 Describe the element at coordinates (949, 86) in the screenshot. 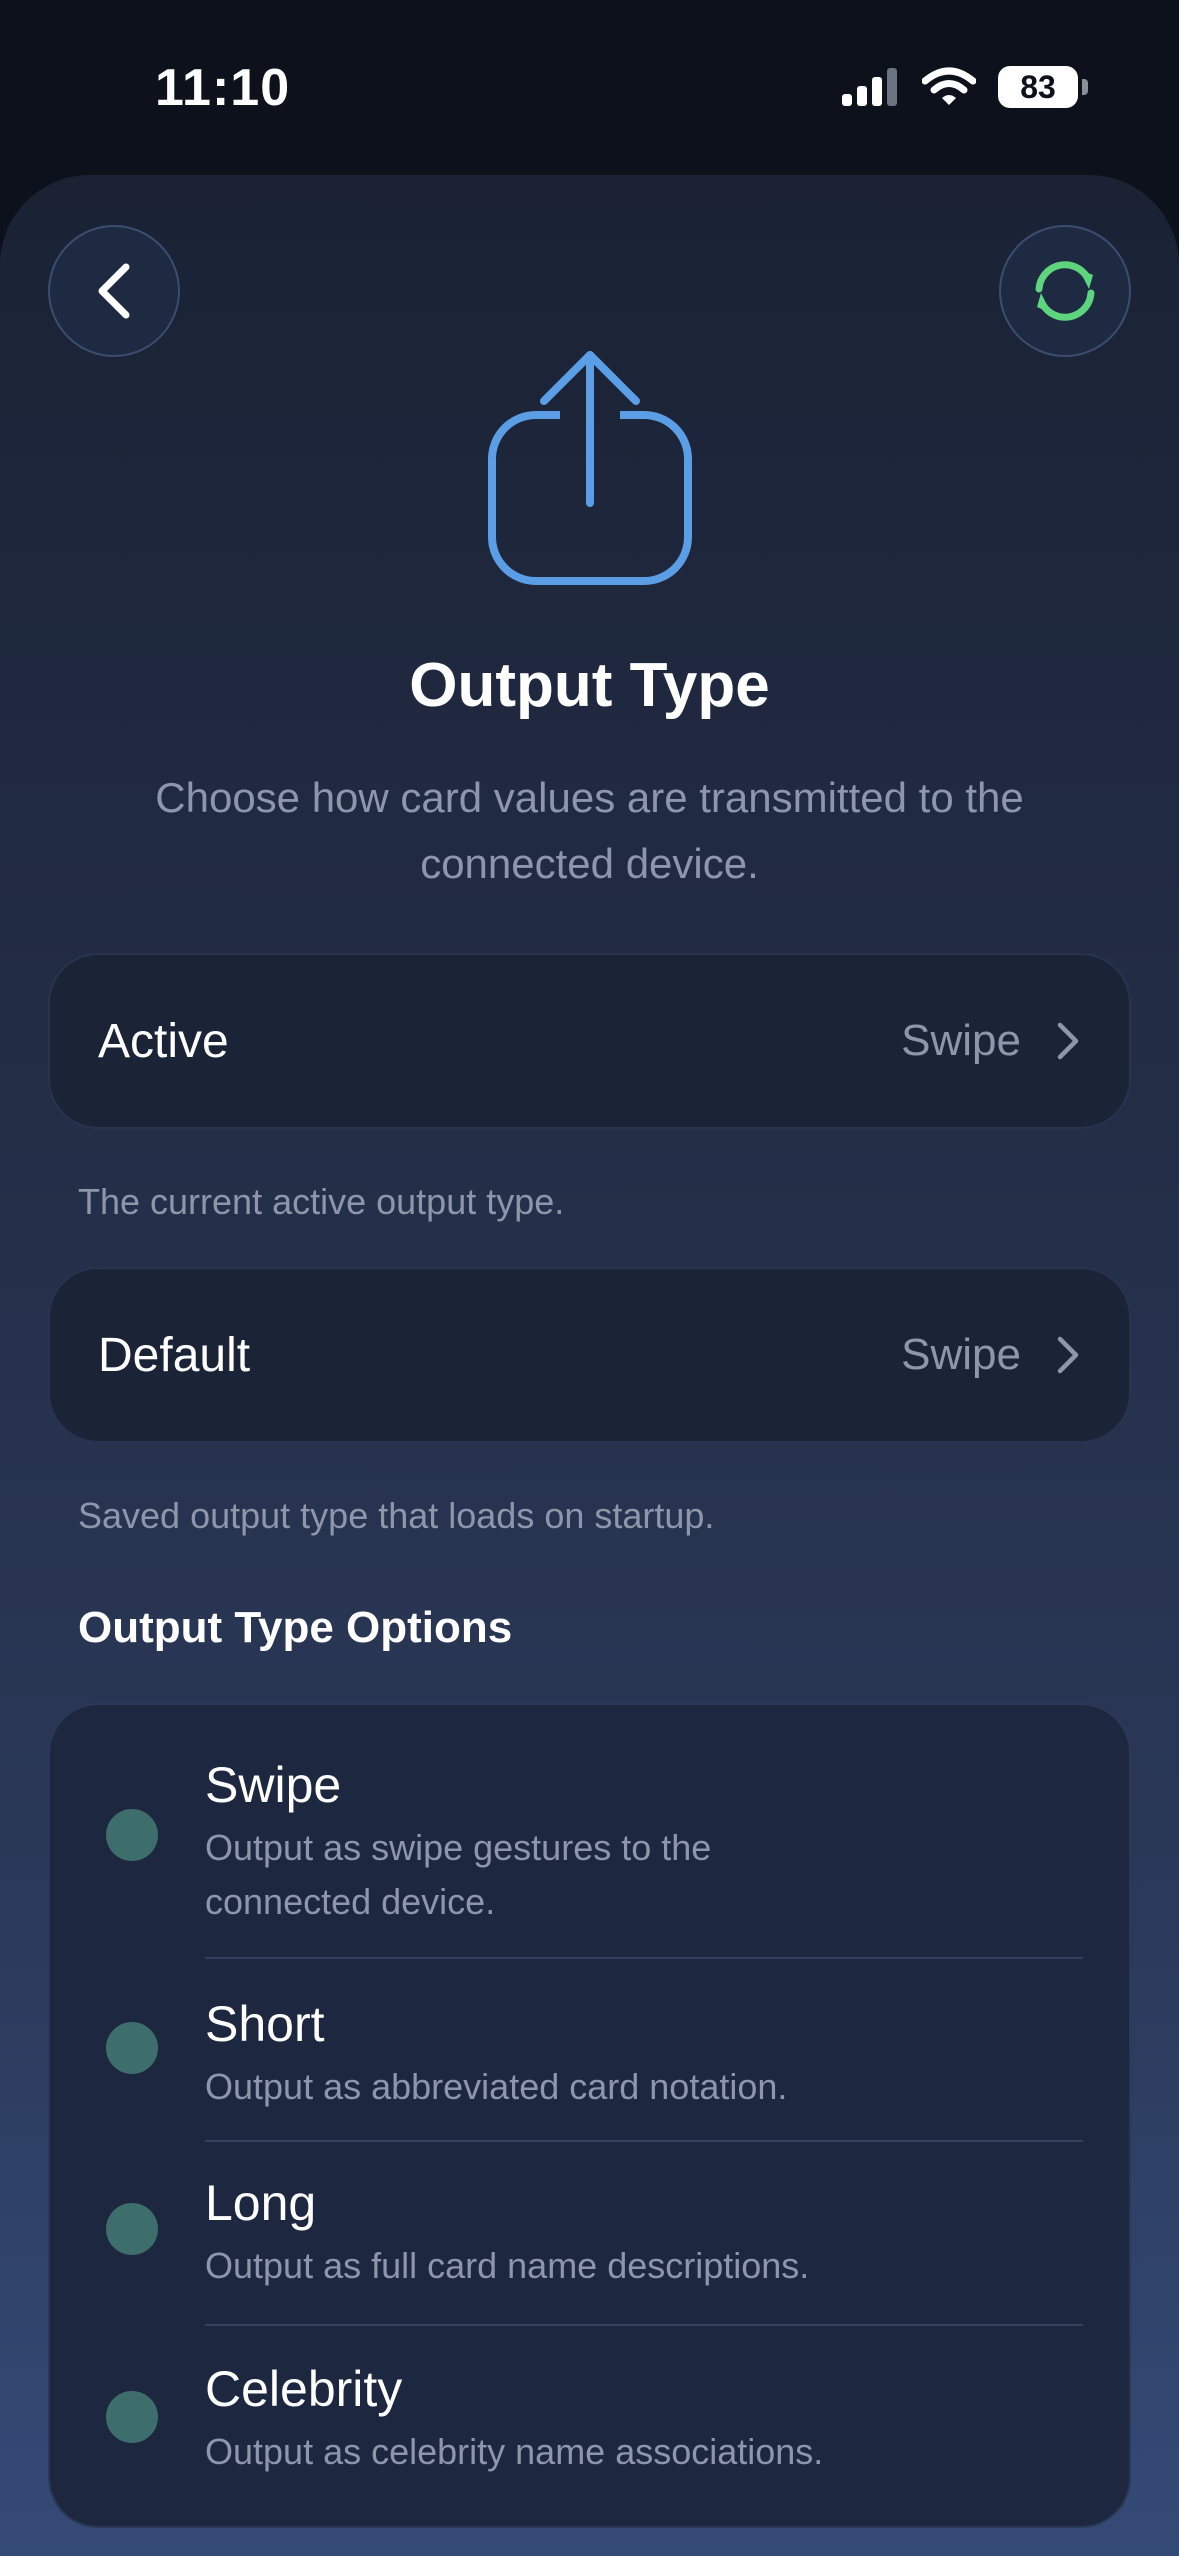

I see `wifi-icon` at that location.